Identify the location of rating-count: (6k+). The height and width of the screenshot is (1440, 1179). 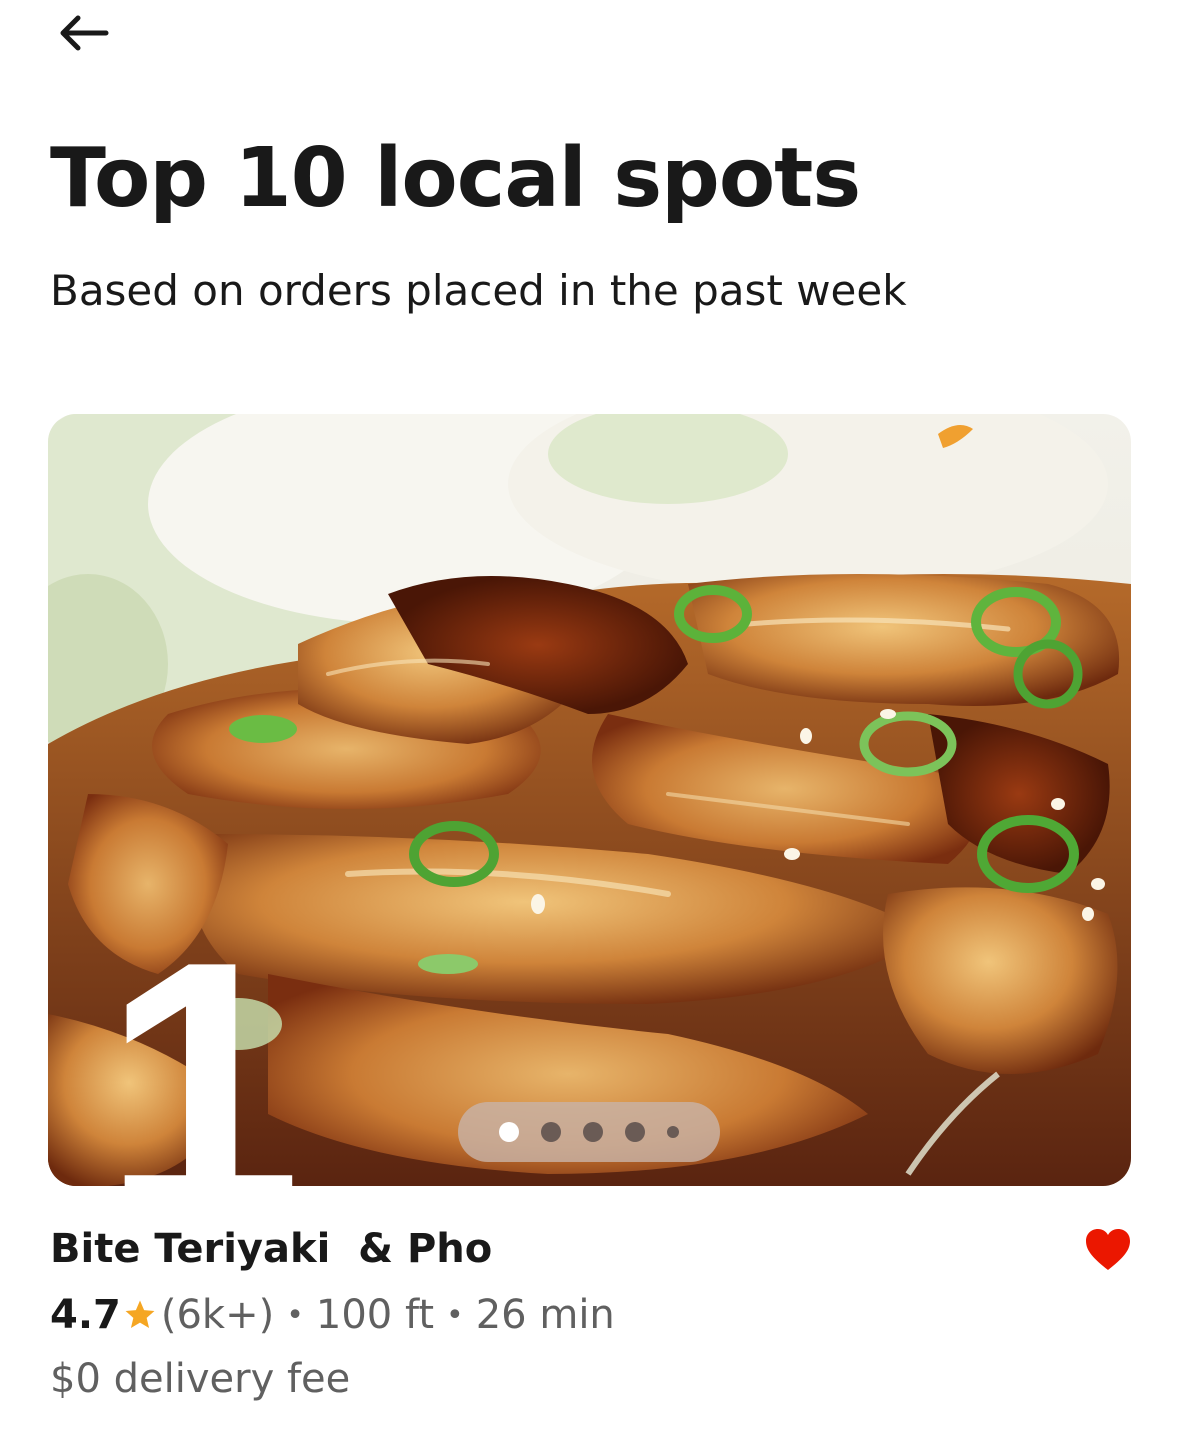
(217, 1315).